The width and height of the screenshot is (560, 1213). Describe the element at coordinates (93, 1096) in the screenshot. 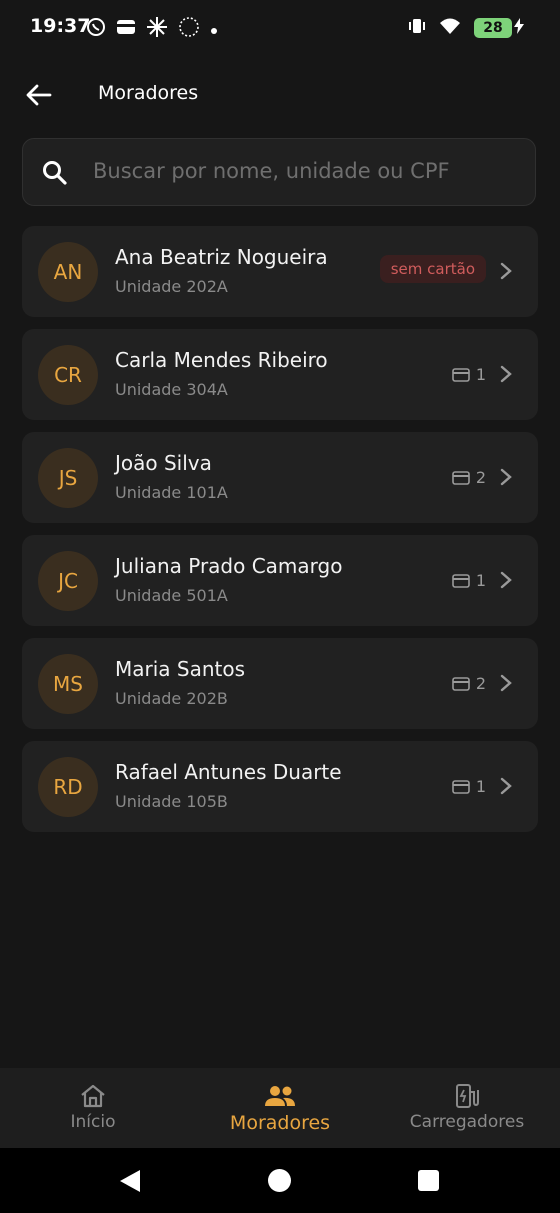

I see `home-icon` at that location.